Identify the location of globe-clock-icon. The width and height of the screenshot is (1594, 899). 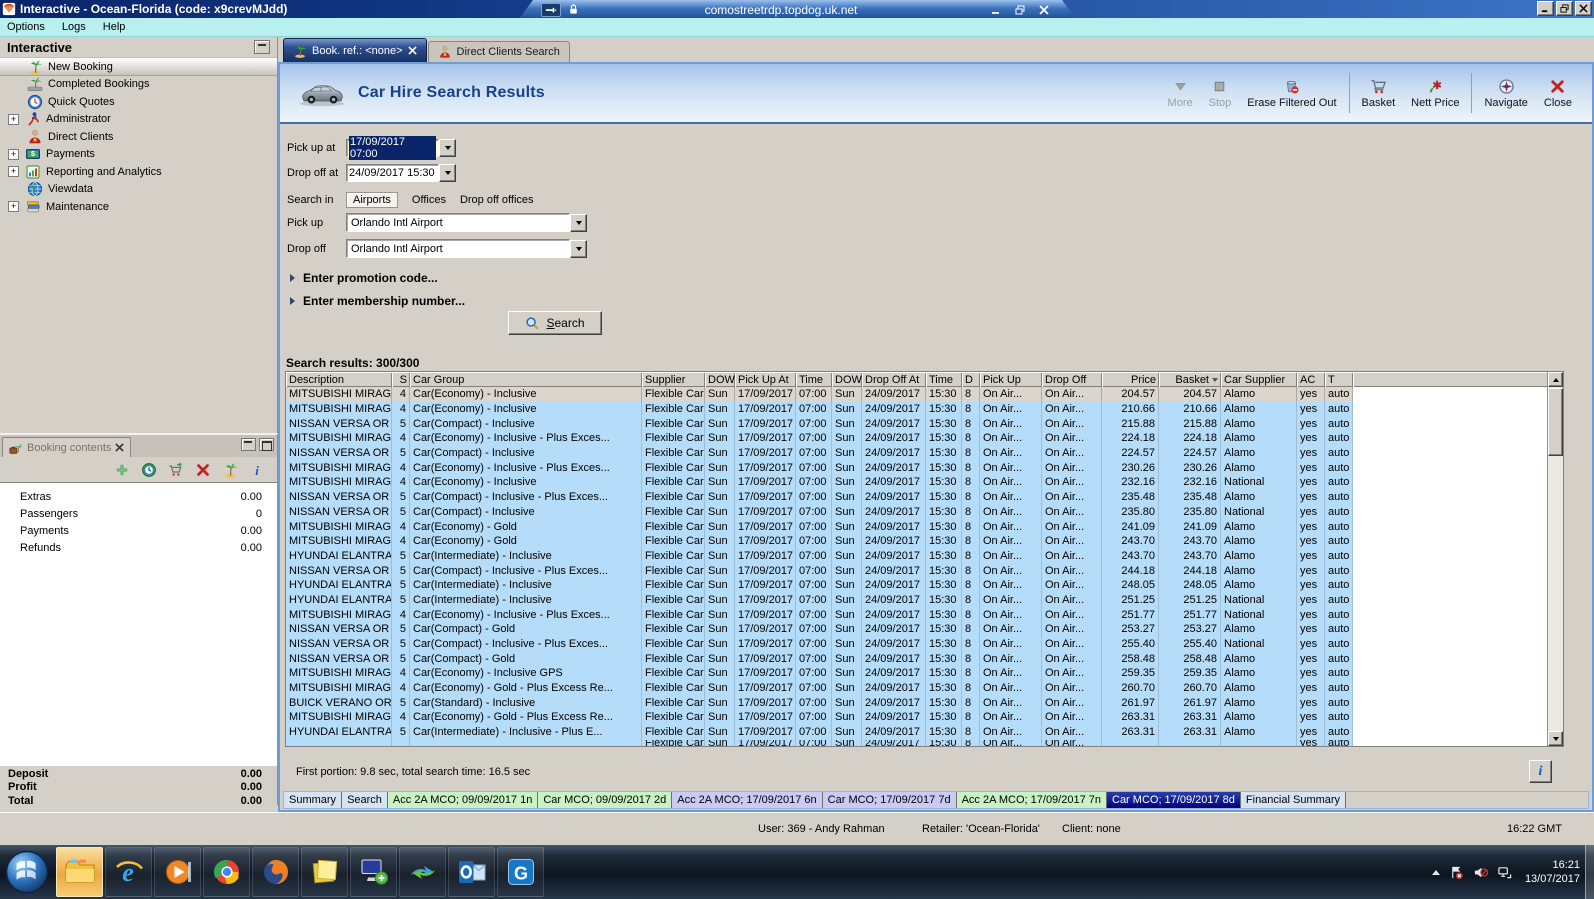
(149, 470).